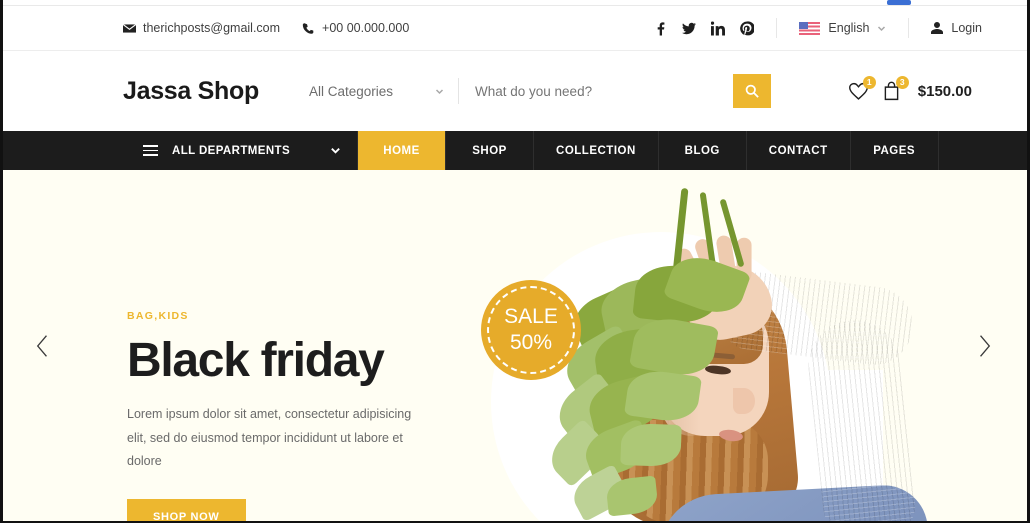 This screenshot has height=523, width=1030. I want to click on contact-phone: +00 00.000.000, so click(355, 28).